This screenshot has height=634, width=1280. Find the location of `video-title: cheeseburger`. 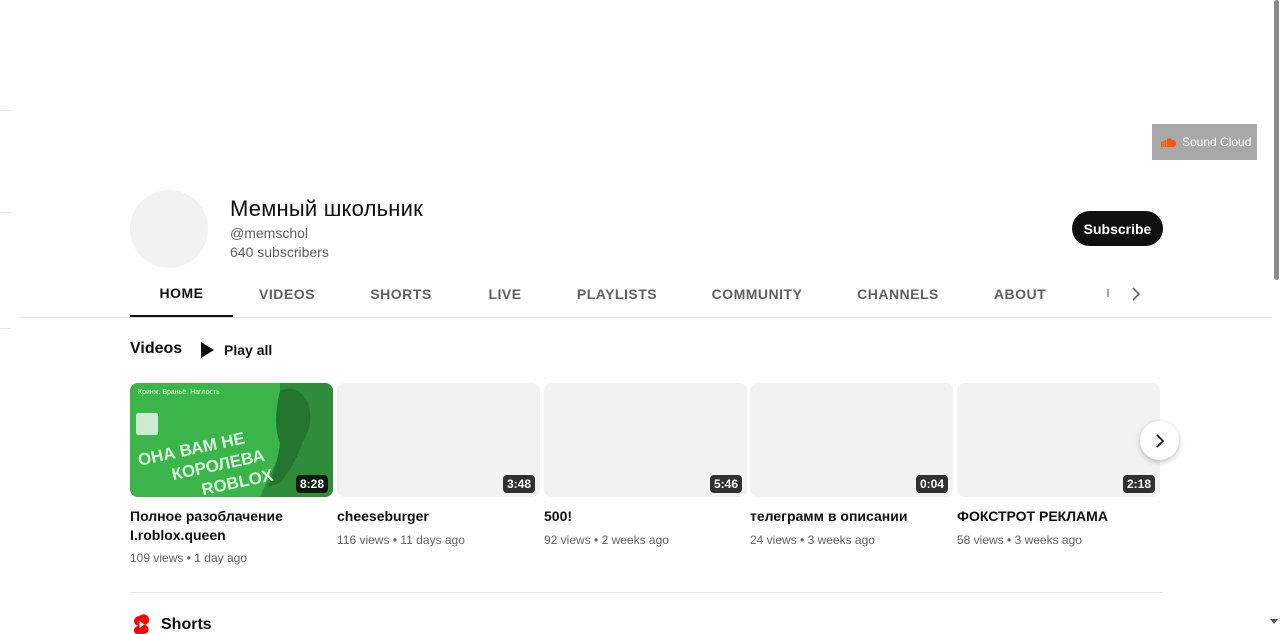

video-title: cheeseburger is located at coordinates (437, 516).